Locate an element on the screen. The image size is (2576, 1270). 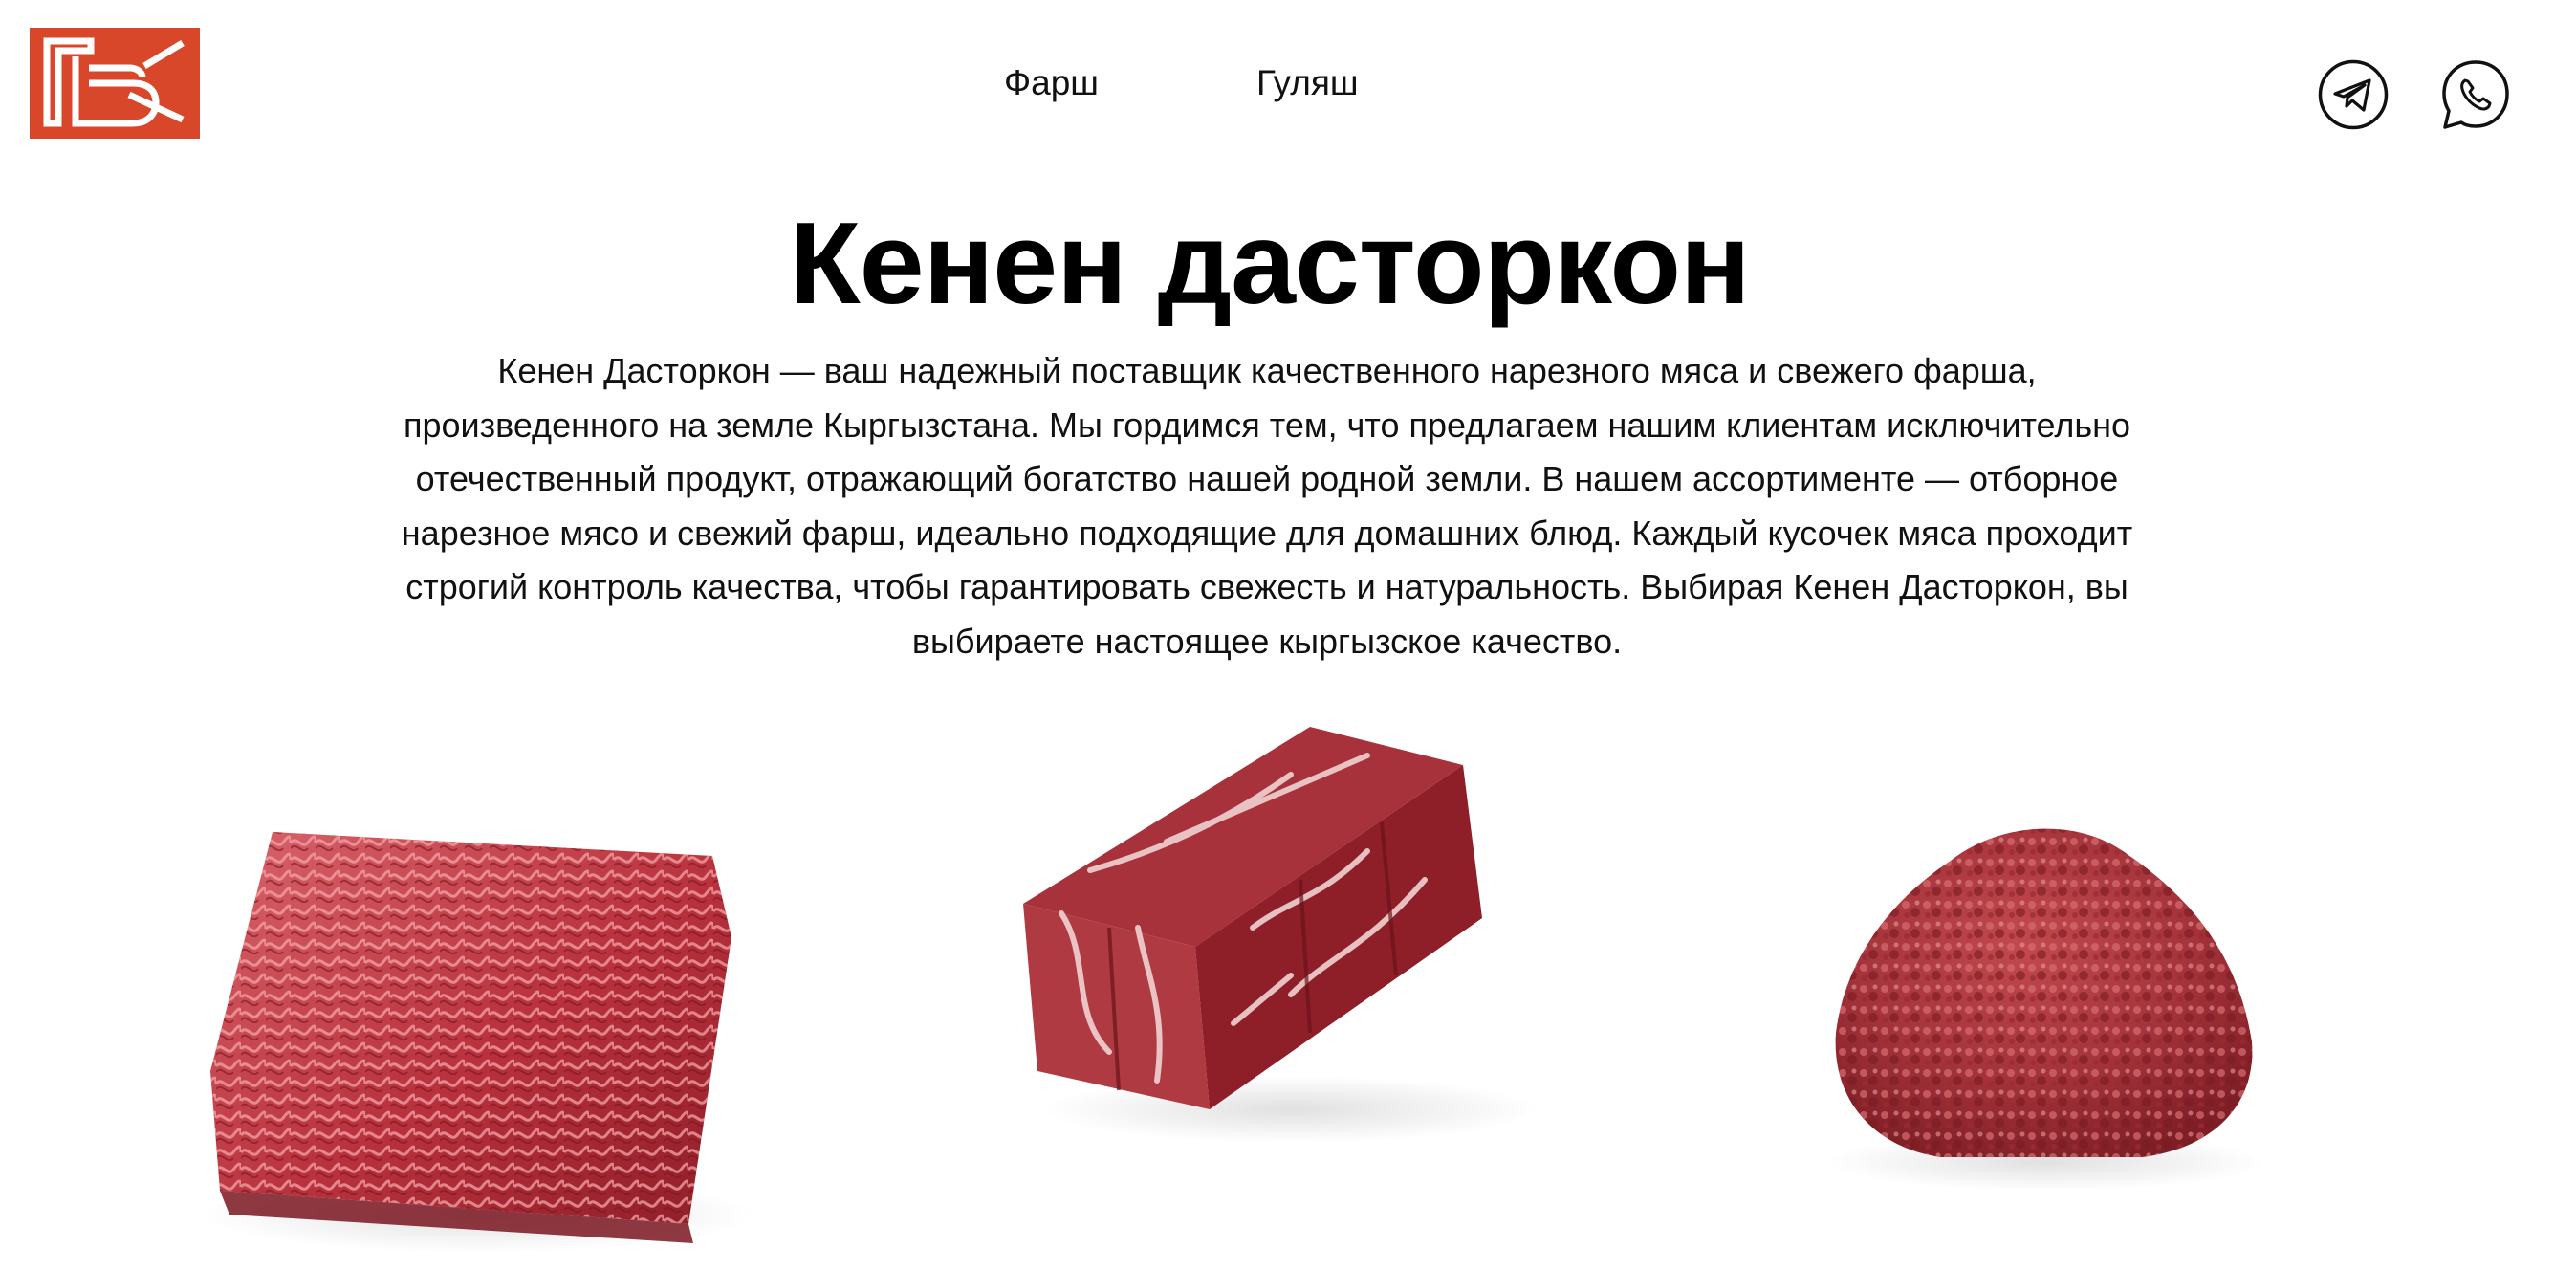
whatsapp-icon is located at coordinates (2475, 95).